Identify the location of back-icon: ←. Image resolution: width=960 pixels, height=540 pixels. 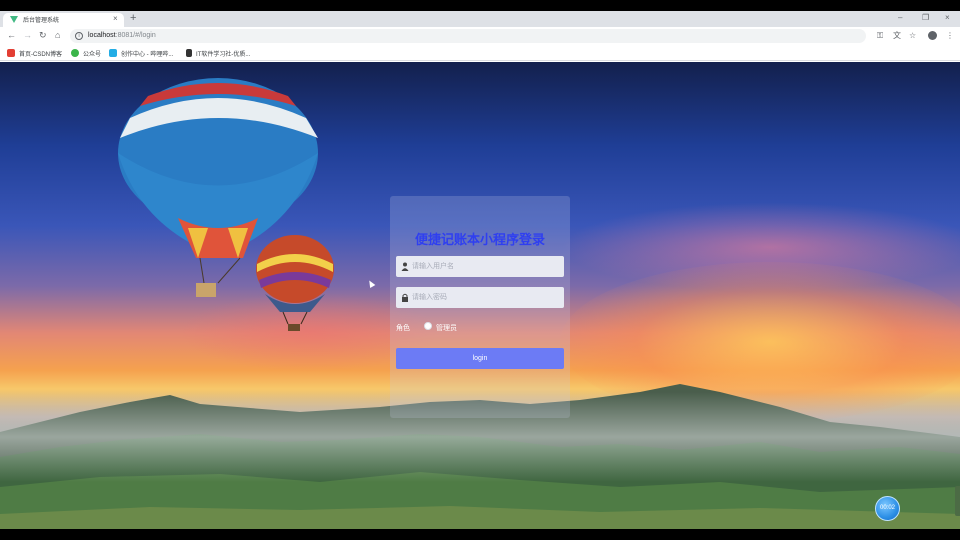
(11, 35).